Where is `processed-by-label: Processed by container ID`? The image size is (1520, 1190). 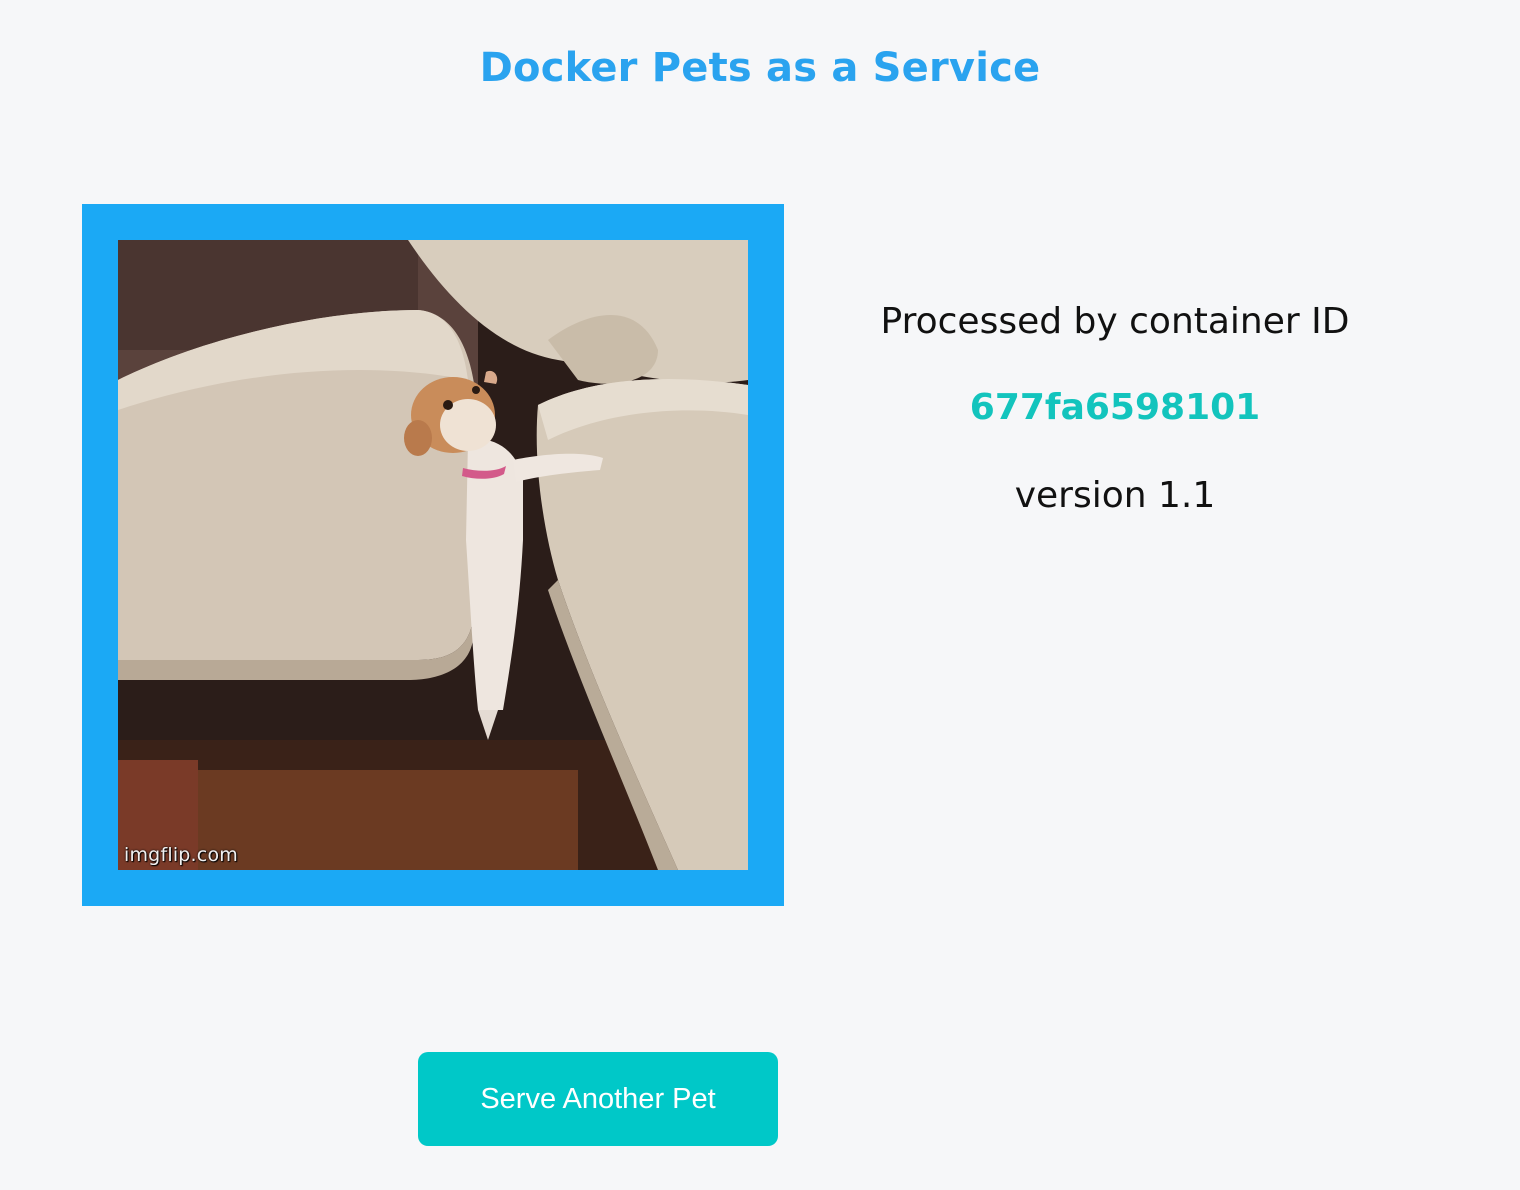
processed-by-label: Processed by container ID is located at coordinates (1115, 321).